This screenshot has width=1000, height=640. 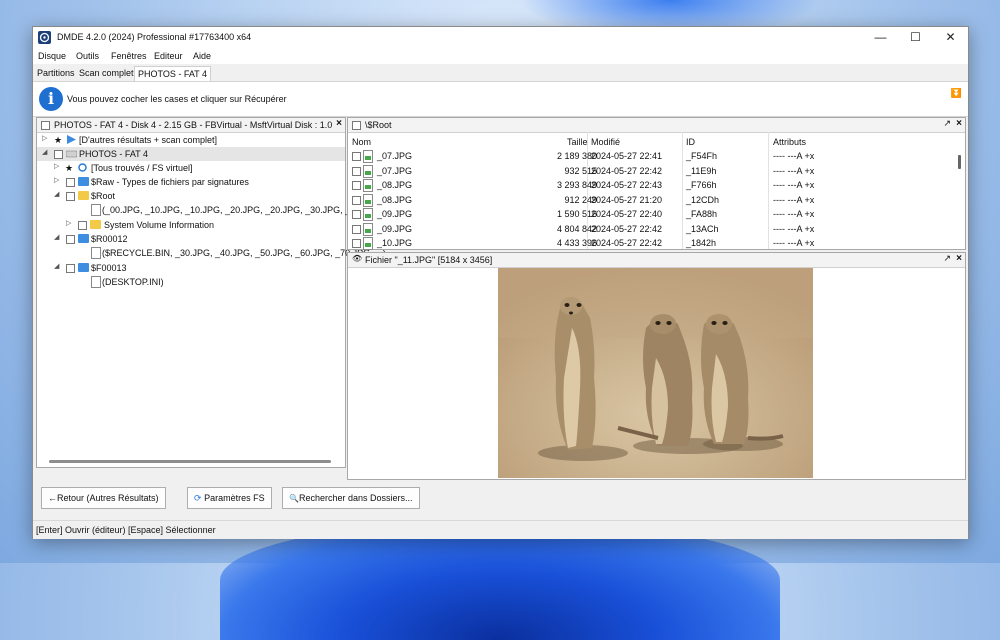 What do you see at coordinates (576, 243) in the screenshot?
I see `file-size: 4 433 396` at bounding box center [576, 243].